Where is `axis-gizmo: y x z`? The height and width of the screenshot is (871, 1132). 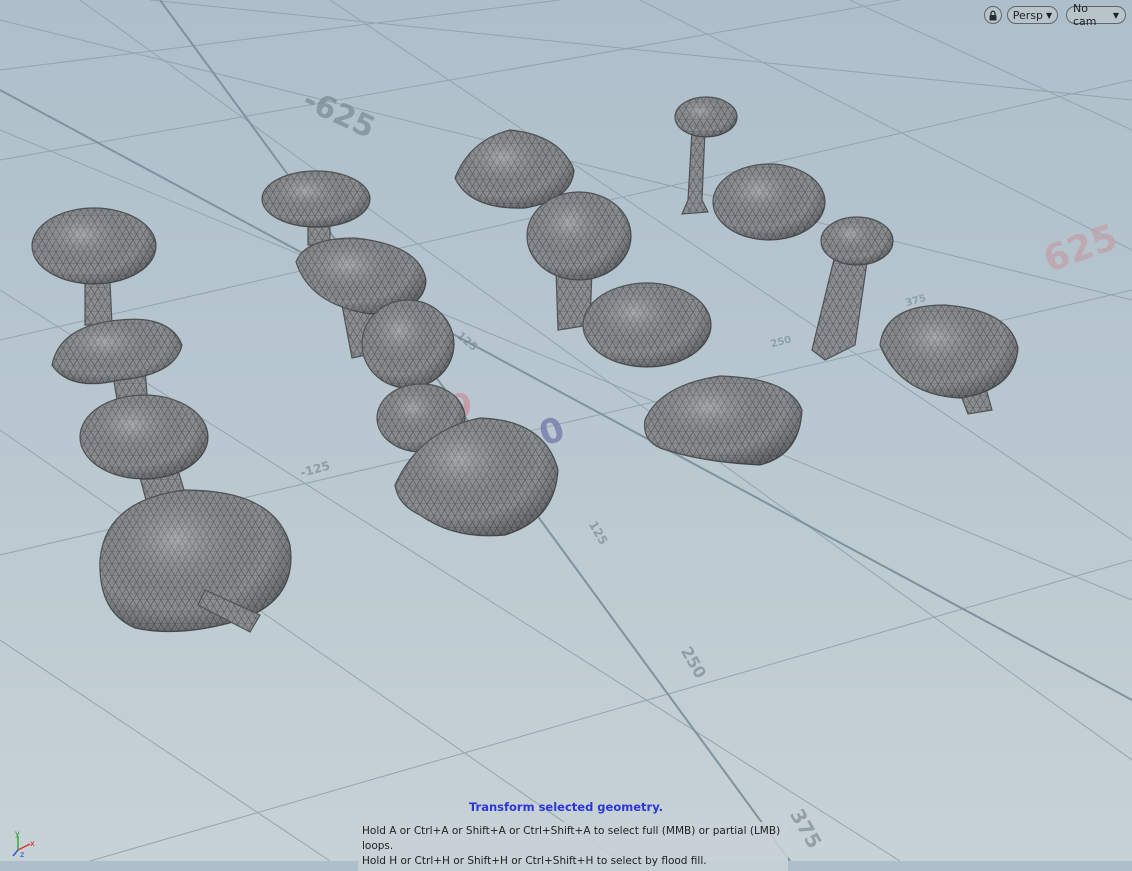 axis-gizmo: y x z is located at coordinates (23, 843).